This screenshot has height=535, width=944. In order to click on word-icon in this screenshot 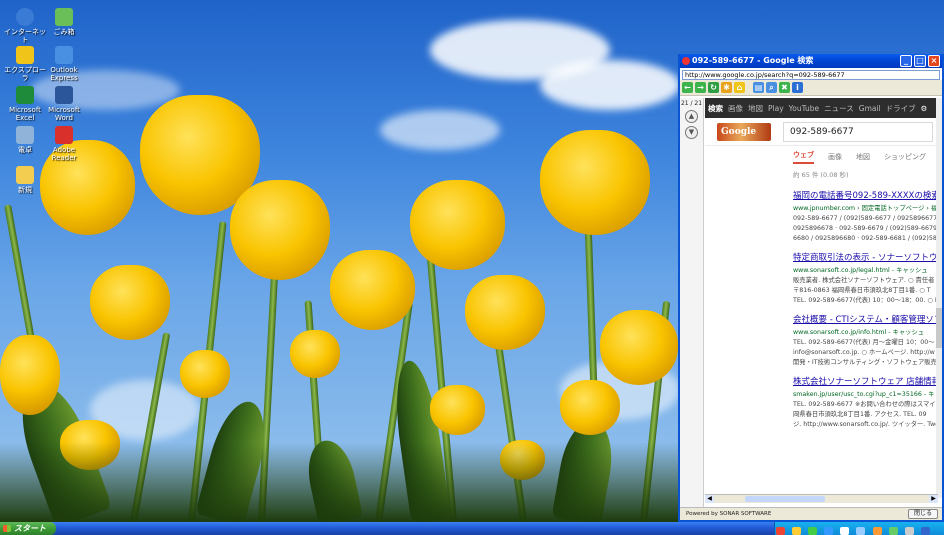, I will do `click(64, 95)`.